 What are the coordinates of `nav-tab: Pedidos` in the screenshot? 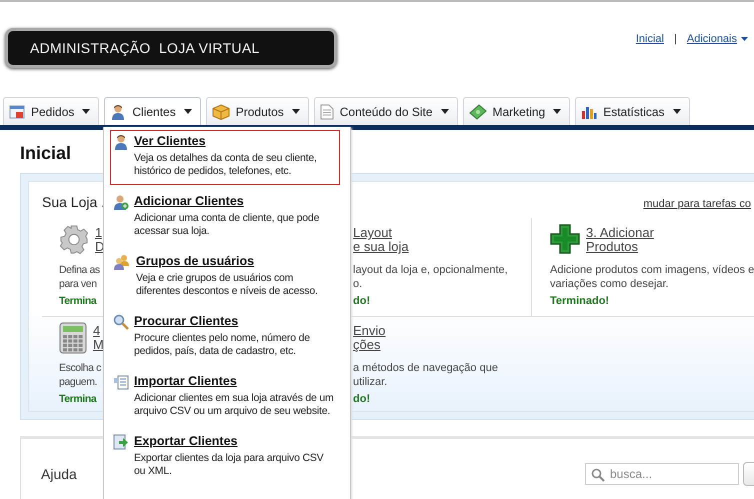 It's located at (51, 111).